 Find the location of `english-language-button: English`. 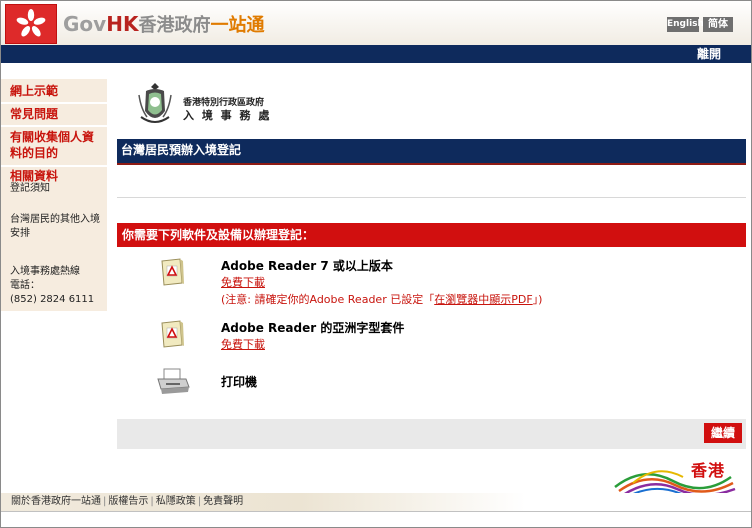

english-language-button: English is located at coordinates (685, 24).